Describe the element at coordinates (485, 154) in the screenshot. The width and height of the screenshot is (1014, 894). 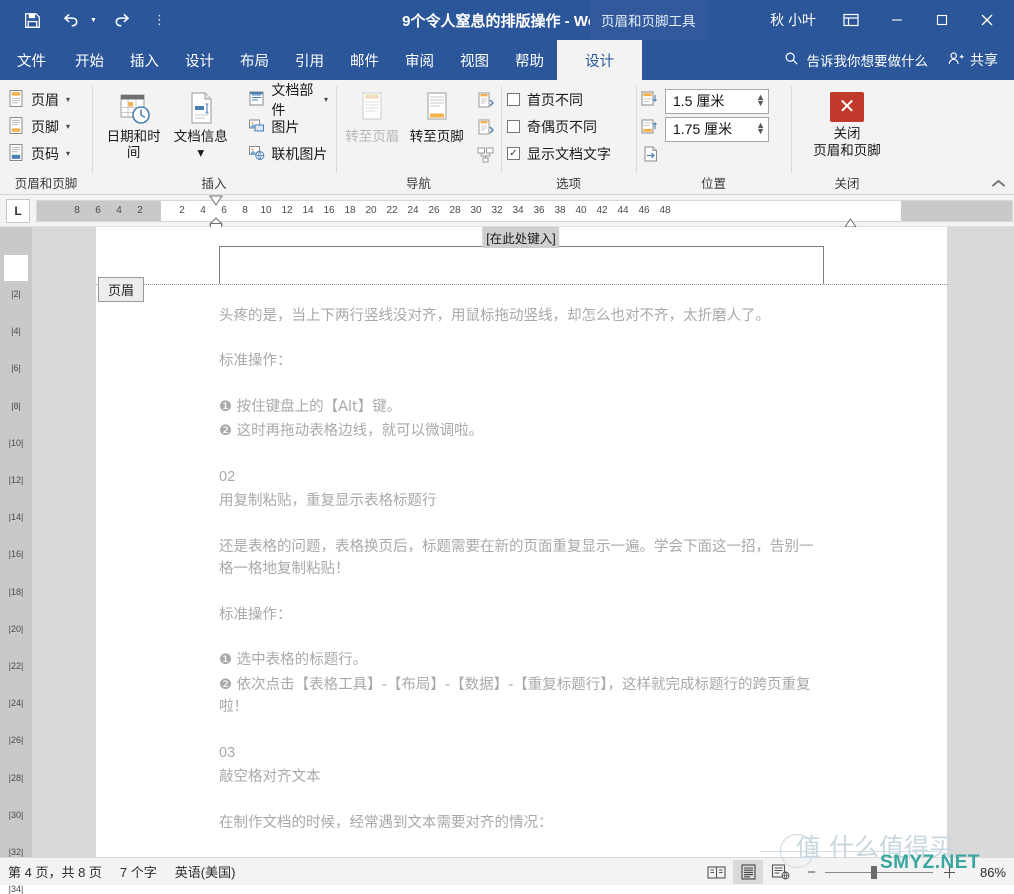
I see `link-to-previous-icon` at that location.